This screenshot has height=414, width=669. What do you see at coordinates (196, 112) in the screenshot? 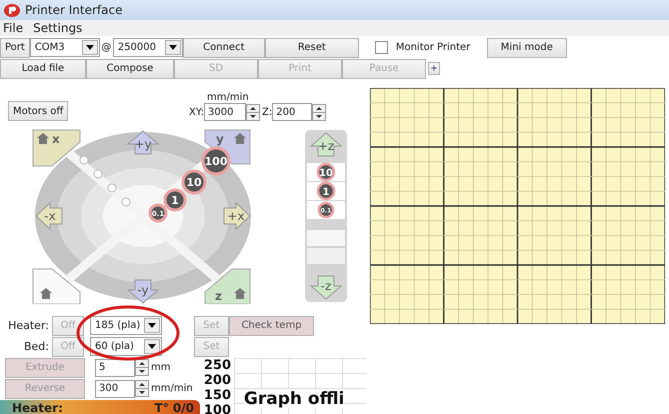
I see `xy-label: XY:` at bounding box center [196, 112].